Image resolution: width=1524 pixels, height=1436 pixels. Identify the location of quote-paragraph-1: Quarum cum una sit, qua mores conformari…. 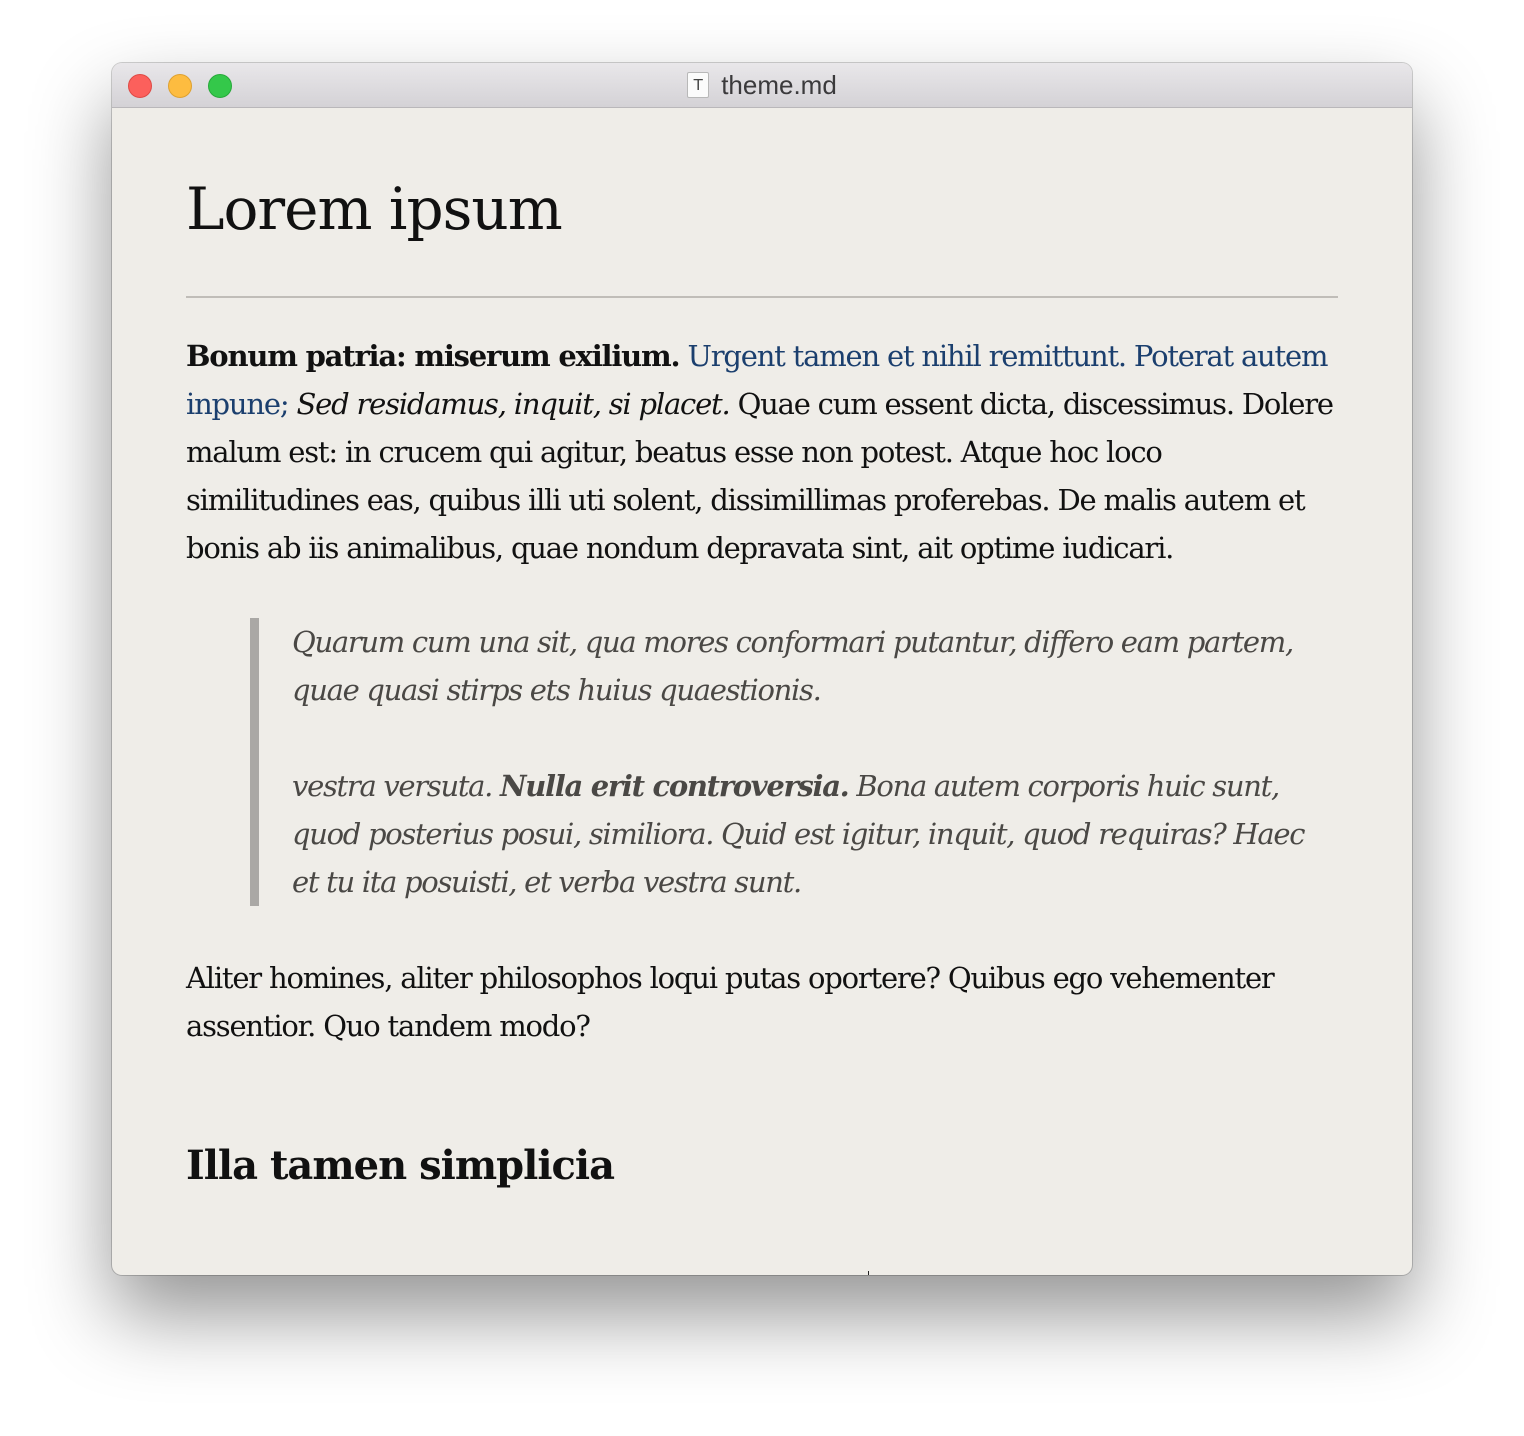
(793, 666).